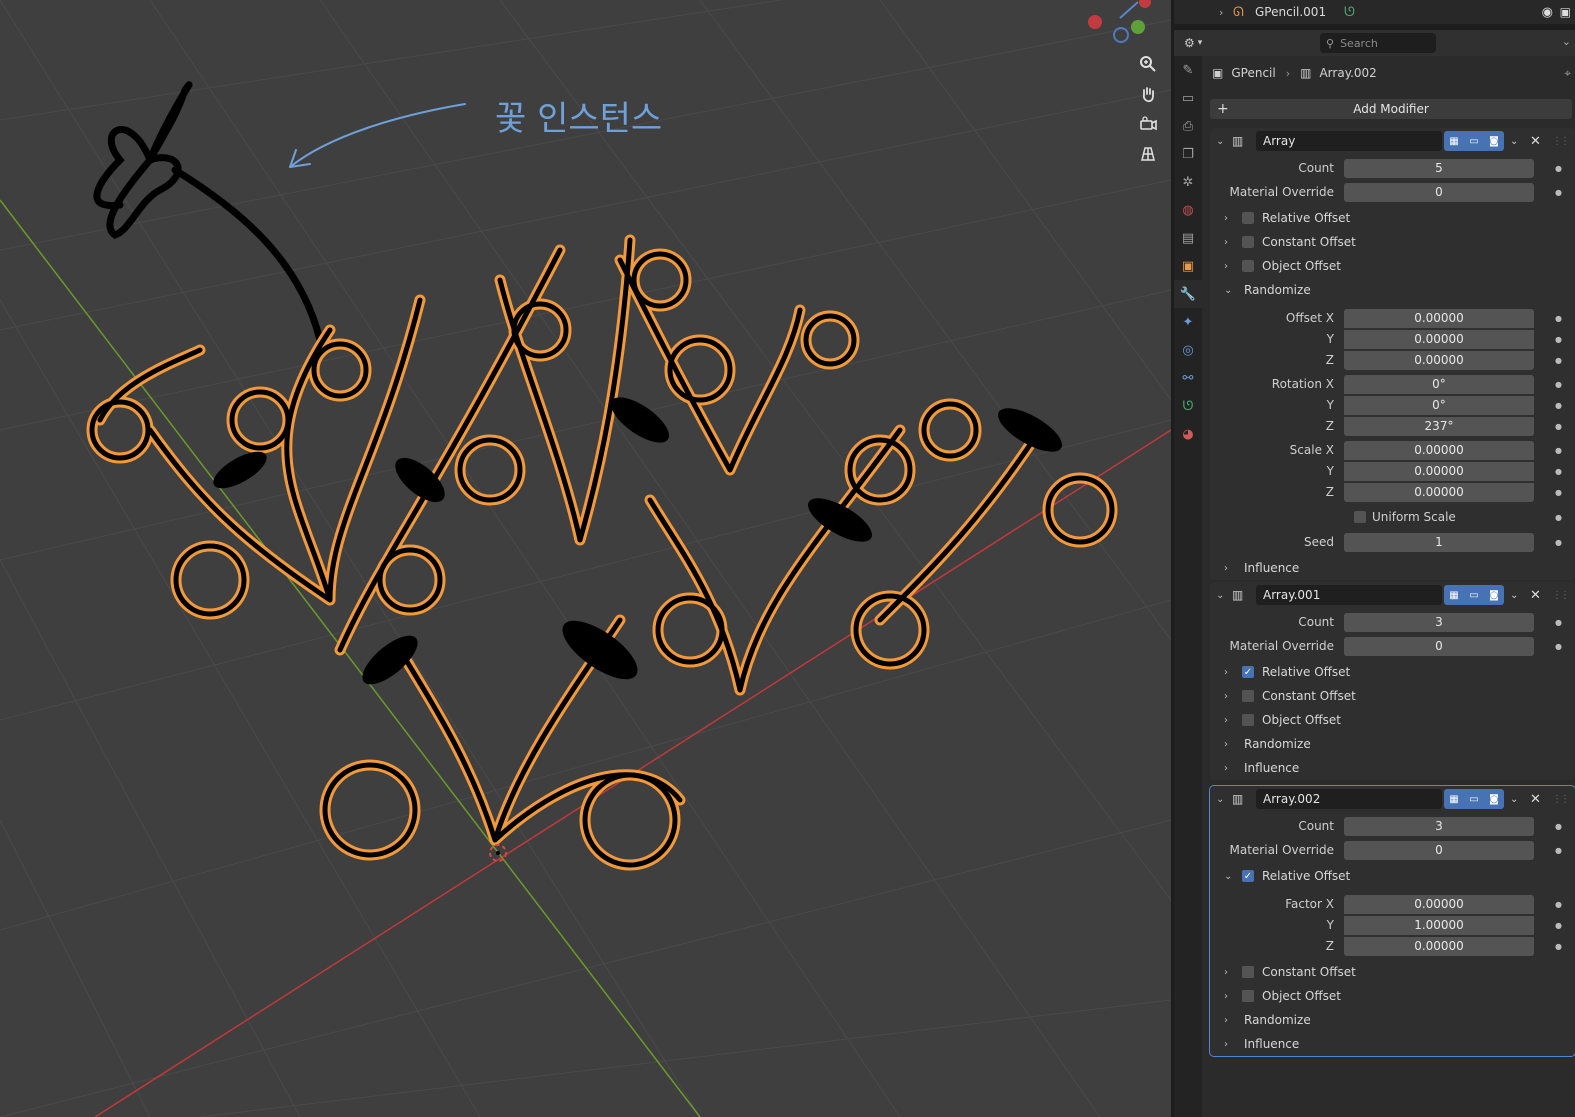 This screenshot has height=1117, width=1575. Describe the element at coordinates (1199, 43) in the screenshot. I see `editor-type-dropdown: ⚙ ▾` at that location.